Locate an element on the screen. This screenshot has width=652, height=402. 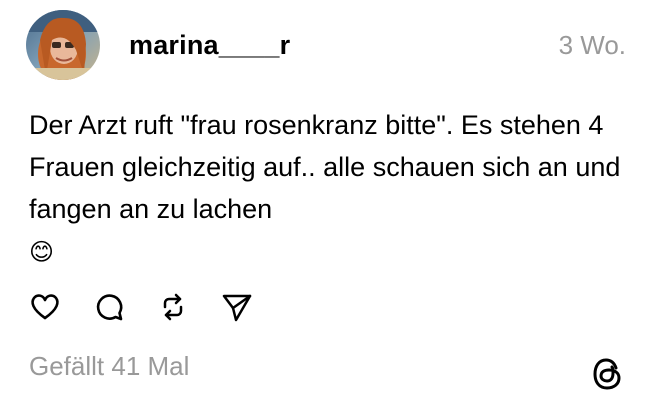
avatar-photo is located at coordinates (63, 45).